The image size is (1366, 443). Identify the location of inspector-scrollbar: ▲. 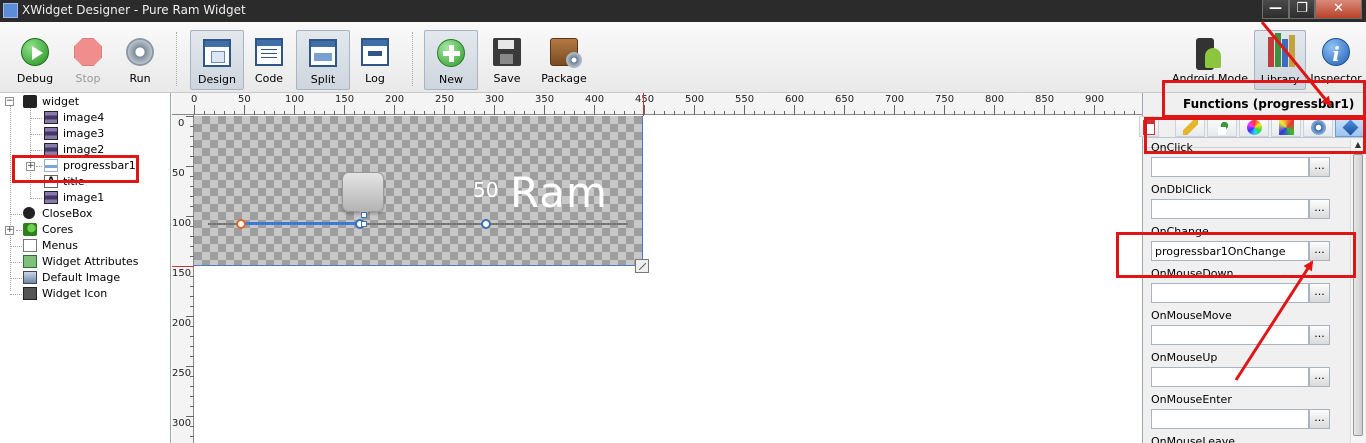
(1357, 291).